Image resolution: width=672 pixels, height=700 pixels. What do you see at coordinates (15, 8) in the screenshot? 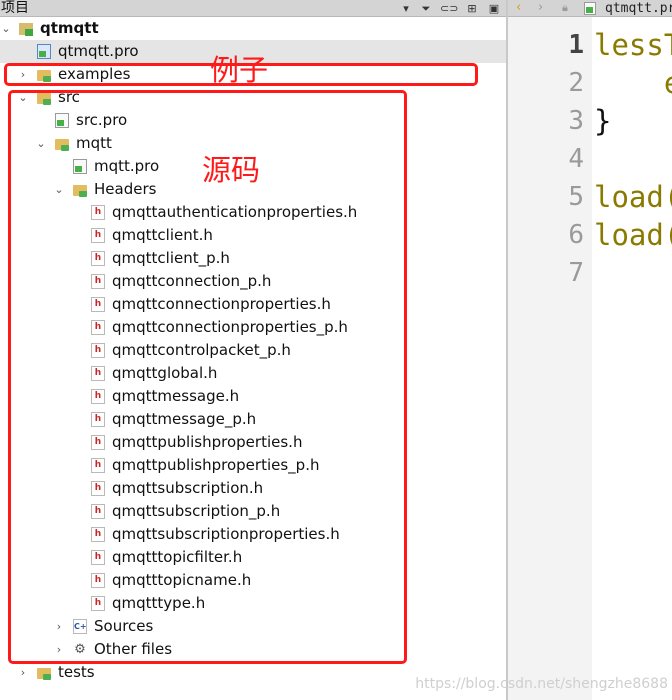
I see `project-pane-title: 项目` at bounding box center [15, 8].